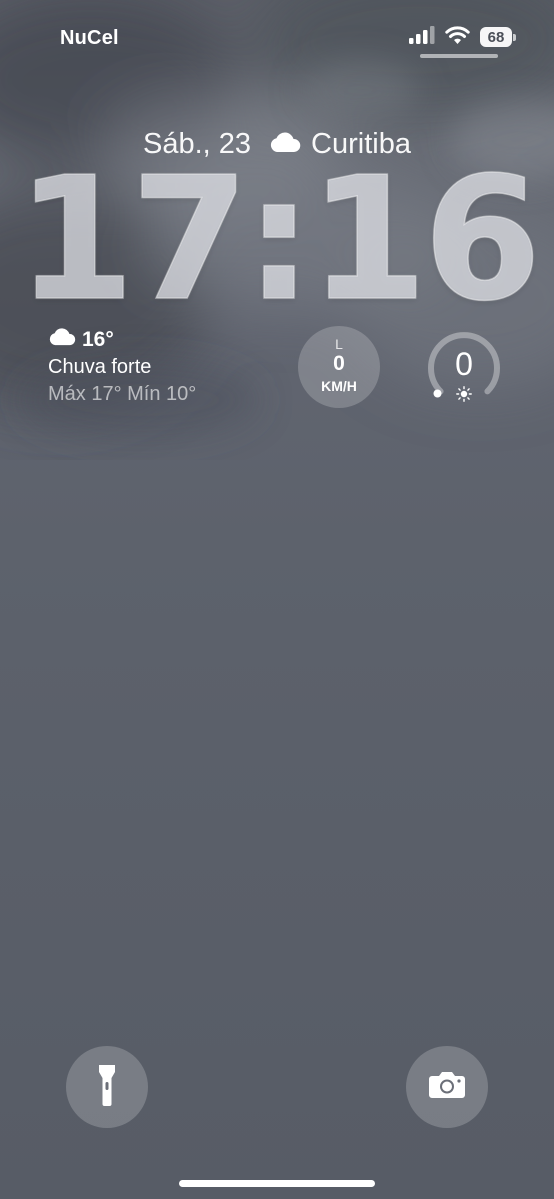 Image resolution: width=554 pixels, height=1199 pixels. I want to click on status-bar: NuCel 68, so click(277, 35).